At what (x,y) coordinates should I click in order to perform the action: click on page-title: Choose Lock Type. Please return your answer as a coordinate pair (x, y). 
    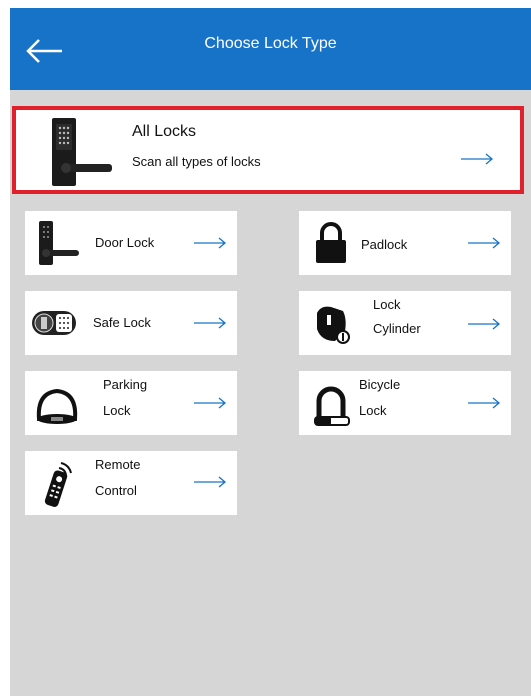
    Looking at the image, I should click on (270, 43).